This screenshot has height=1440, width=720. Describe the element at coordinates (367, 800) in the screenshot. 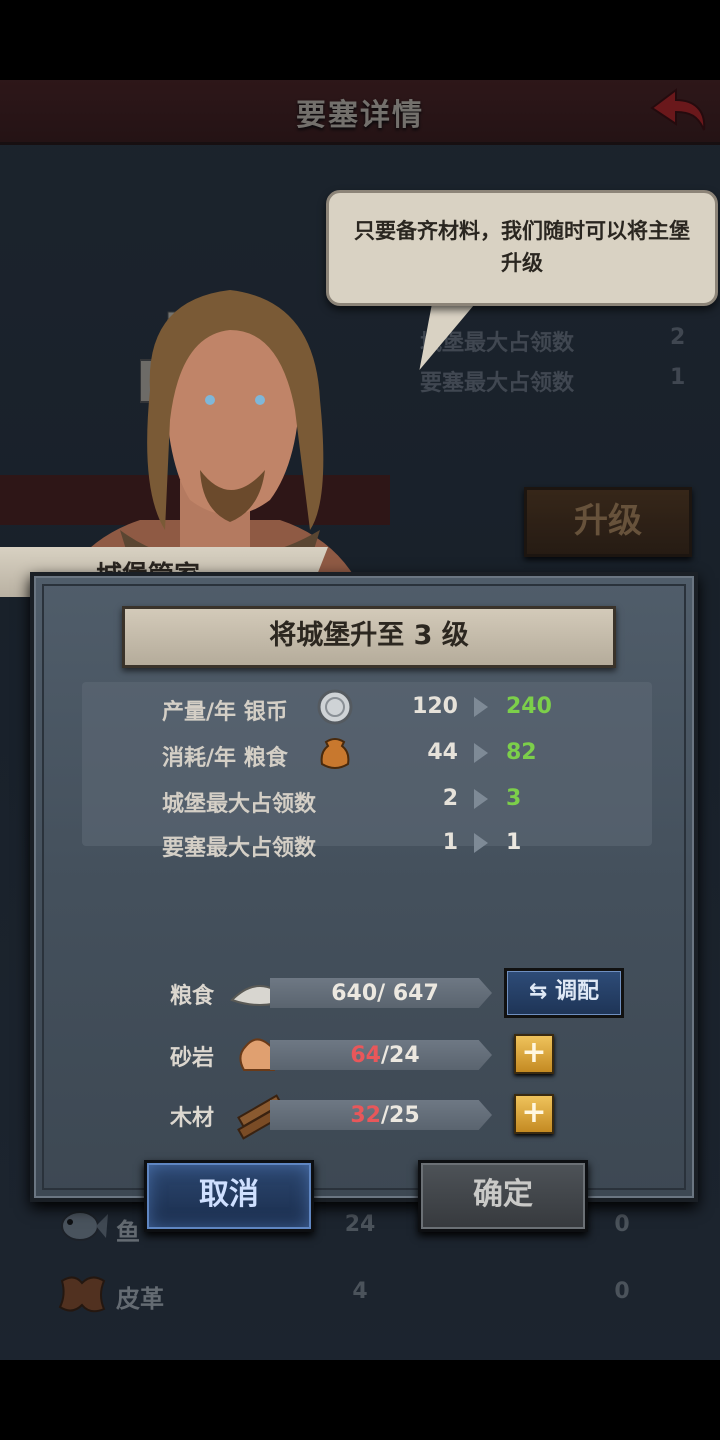

I see `stat-row: 城堡最大占领数 2 3` at that location.